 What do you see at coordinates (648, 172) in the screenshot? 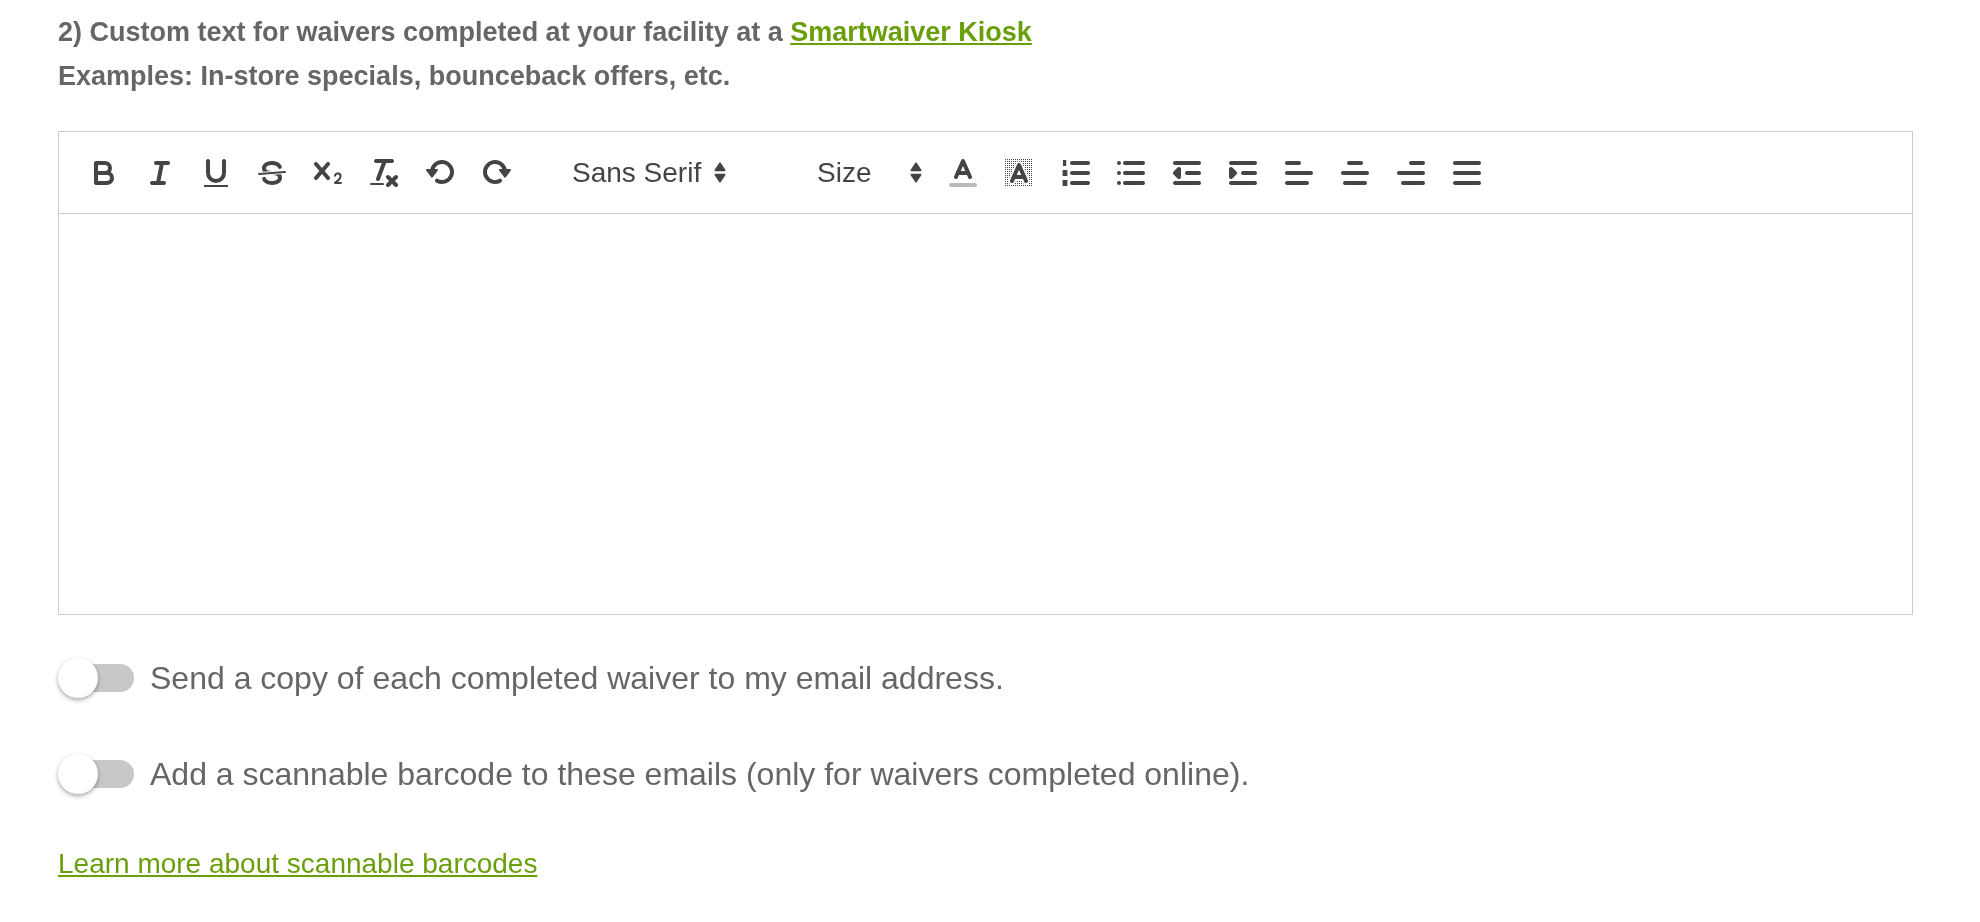
I see `font-picker: Sans Serif` at bounding box center [648, 172].